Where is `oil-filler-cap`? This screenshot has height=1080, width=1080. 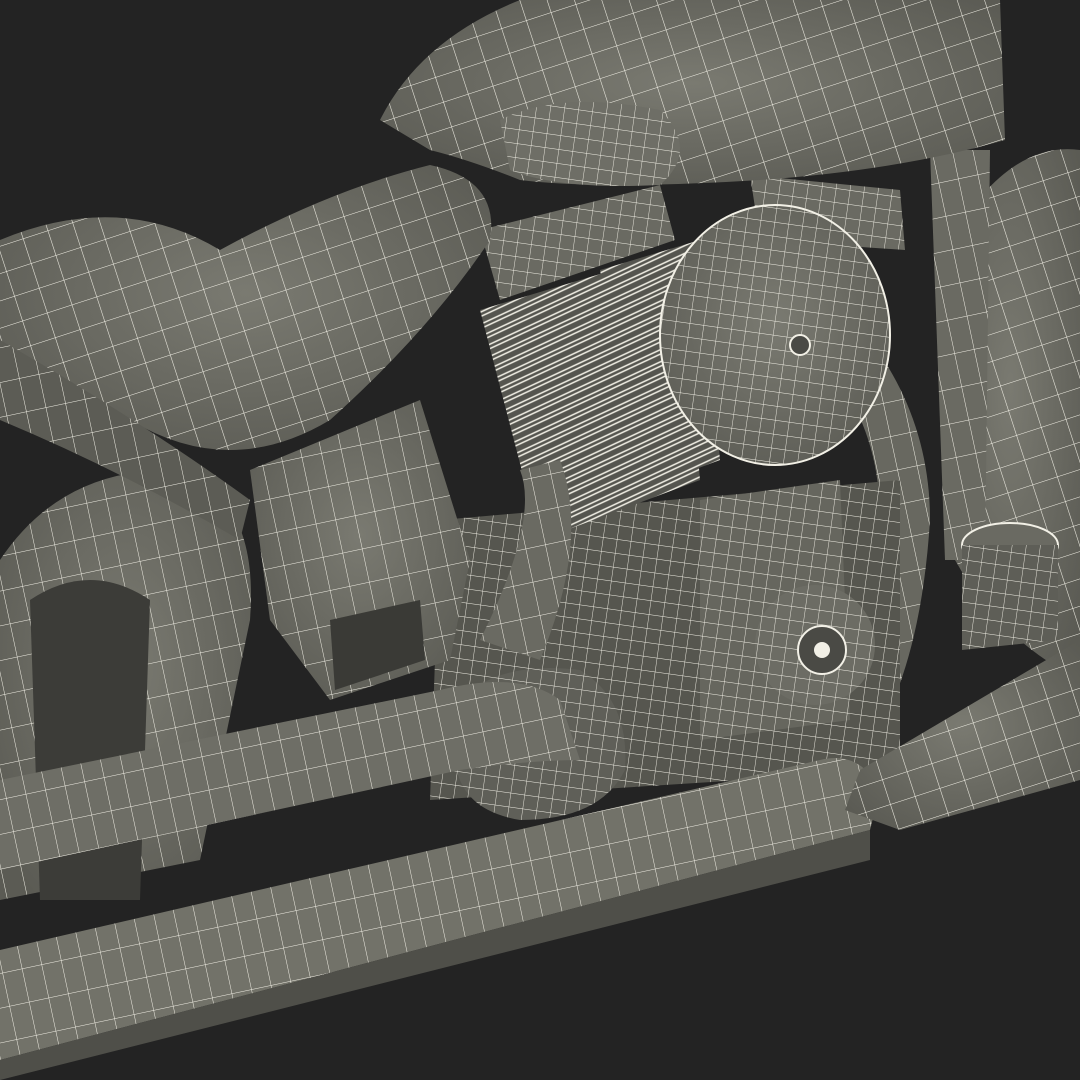 oil-filler-cap is located at coordinates (1010, 586).